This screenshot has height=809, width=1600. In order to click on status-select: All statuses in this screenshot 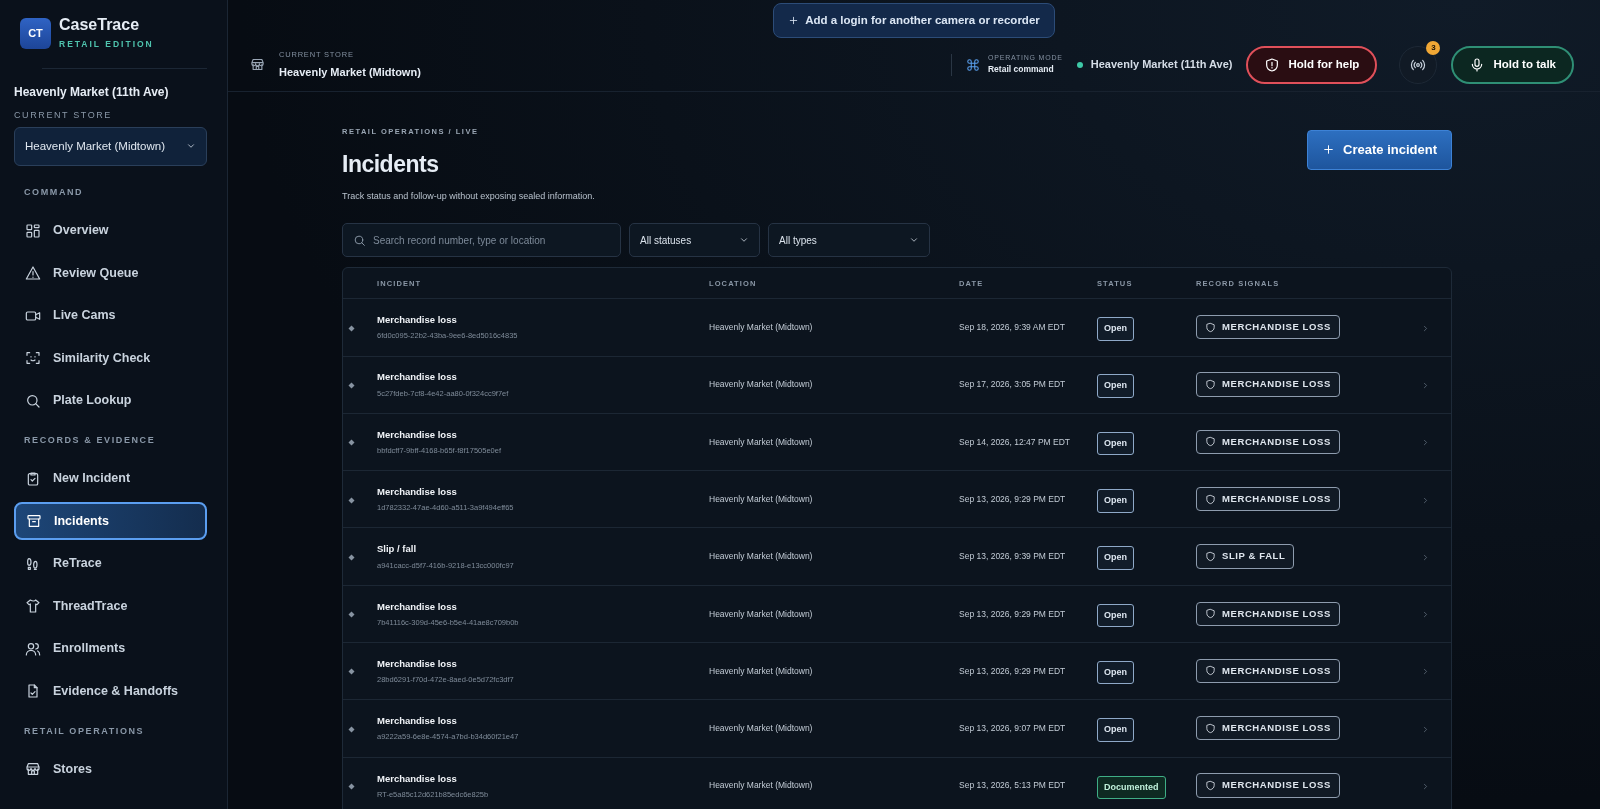, I will do `click(694, 240)`.